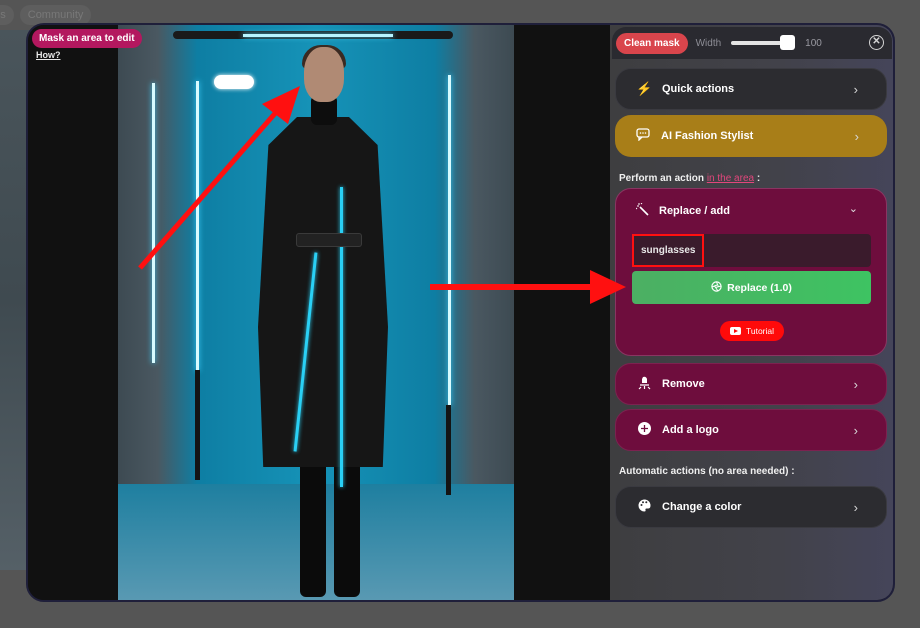 The height and width of the screenshot is (628, 920). Describe the element at coordinates (644, 88) in the screenshot. I see `lightning-icon: ⚡` at that location.